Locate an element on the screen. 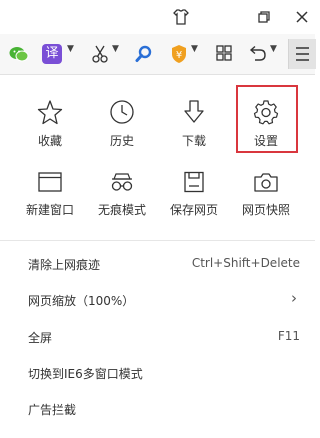 This screenshot has height=438, width=320. grid-label-favorites: 收藏 is located at coordinates (49, 141).